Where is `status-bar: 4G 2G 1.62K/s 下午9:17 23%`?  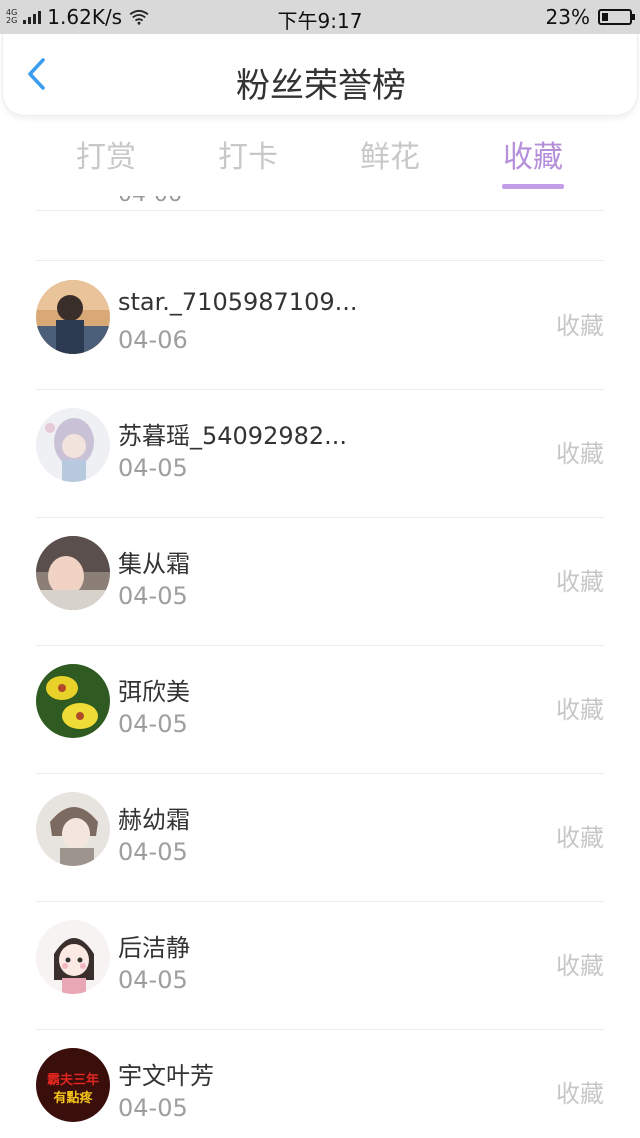
status-bar: 4G 2G 1.62K/s 下午9:17 23% is located at coordinates (320, 17).